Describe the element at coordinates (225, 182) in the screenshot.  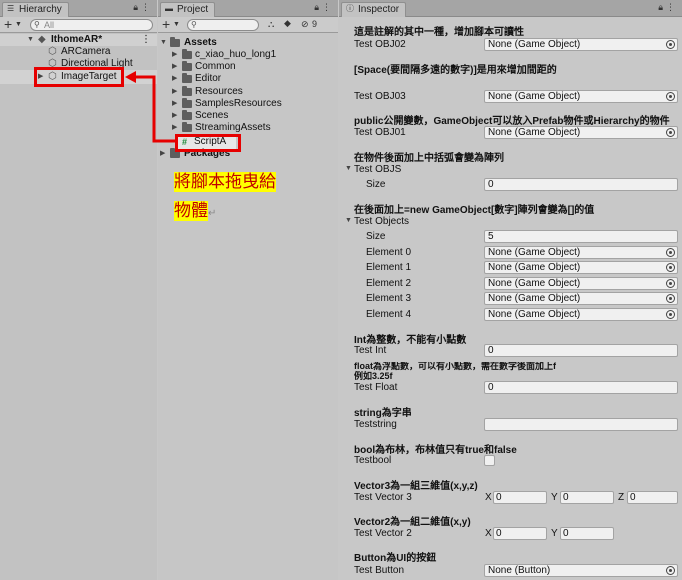
I see `note-line-1: 將腳本拖曳給` at that location.